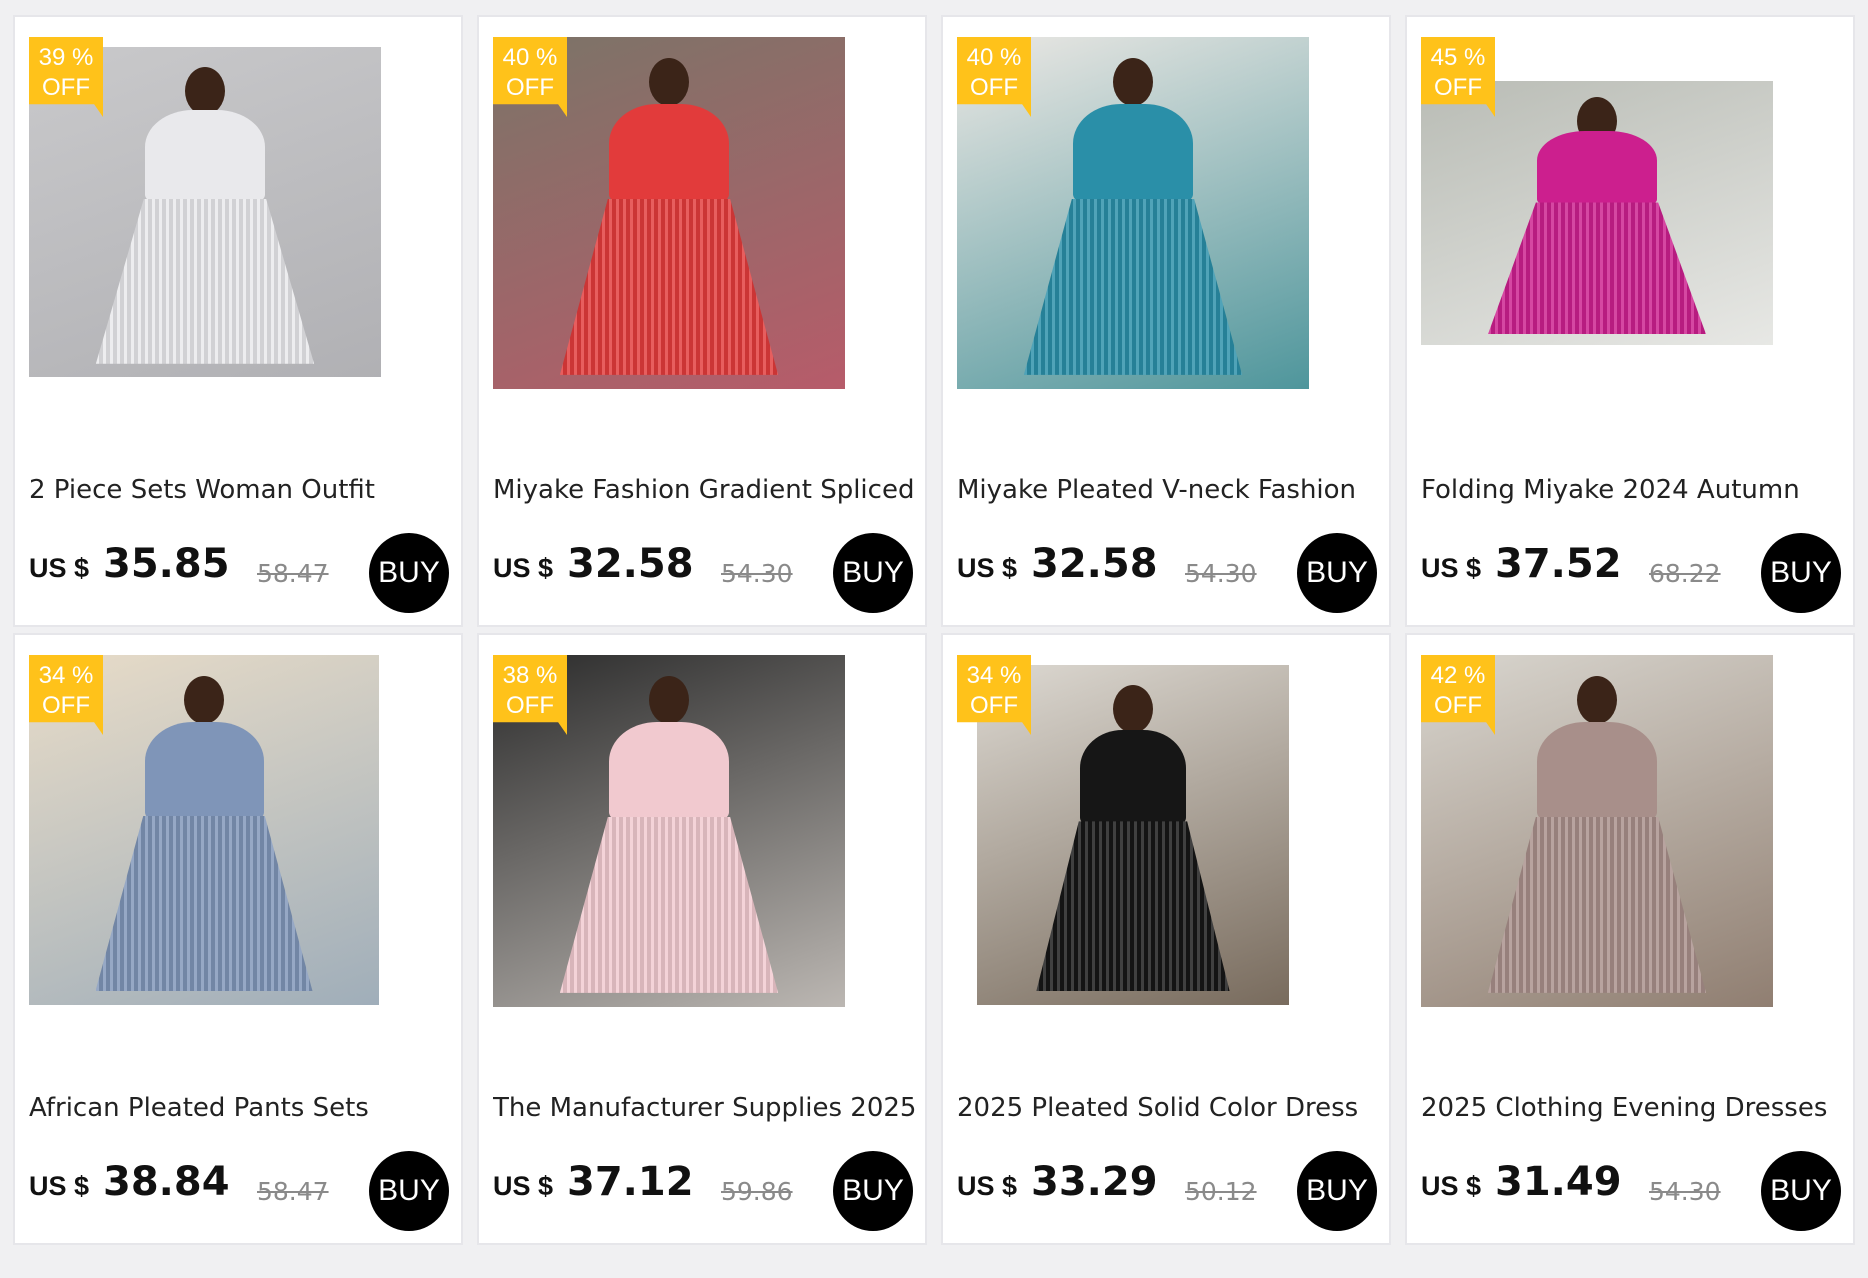  I want to click on product-title: Miyake Fashion Gradient Spliced, so click(708, 490).